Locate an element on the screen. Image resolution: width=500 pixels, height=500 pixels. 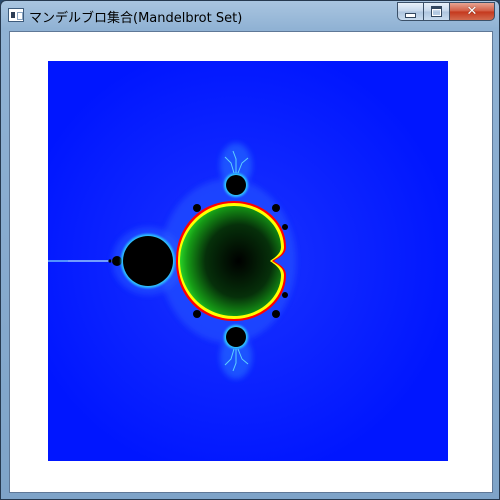
caption-buttons: ✕ is located at coordinates (446, 11).